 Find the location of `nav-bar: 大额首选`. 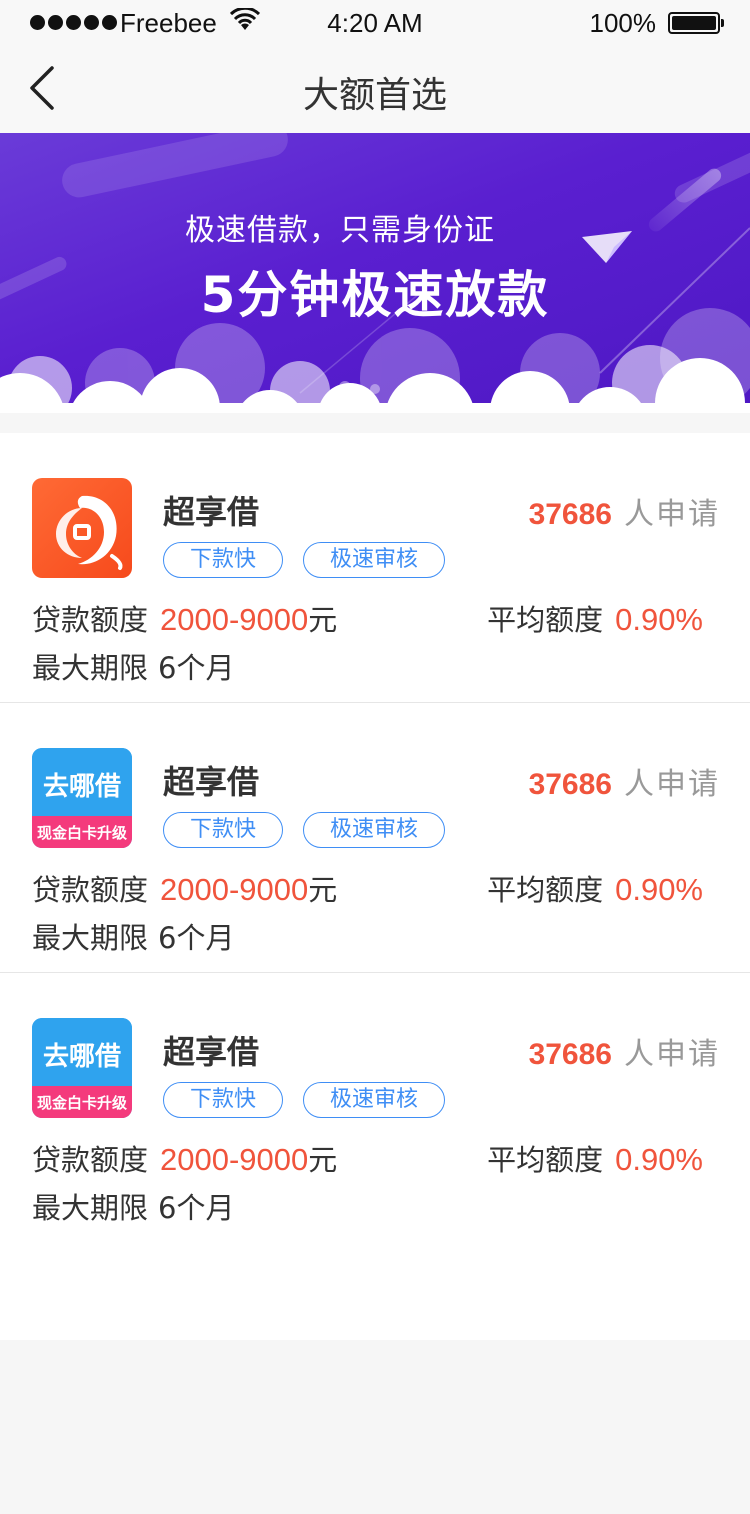

nav-bar: 大额首选 is located at coordinates (375, 88).